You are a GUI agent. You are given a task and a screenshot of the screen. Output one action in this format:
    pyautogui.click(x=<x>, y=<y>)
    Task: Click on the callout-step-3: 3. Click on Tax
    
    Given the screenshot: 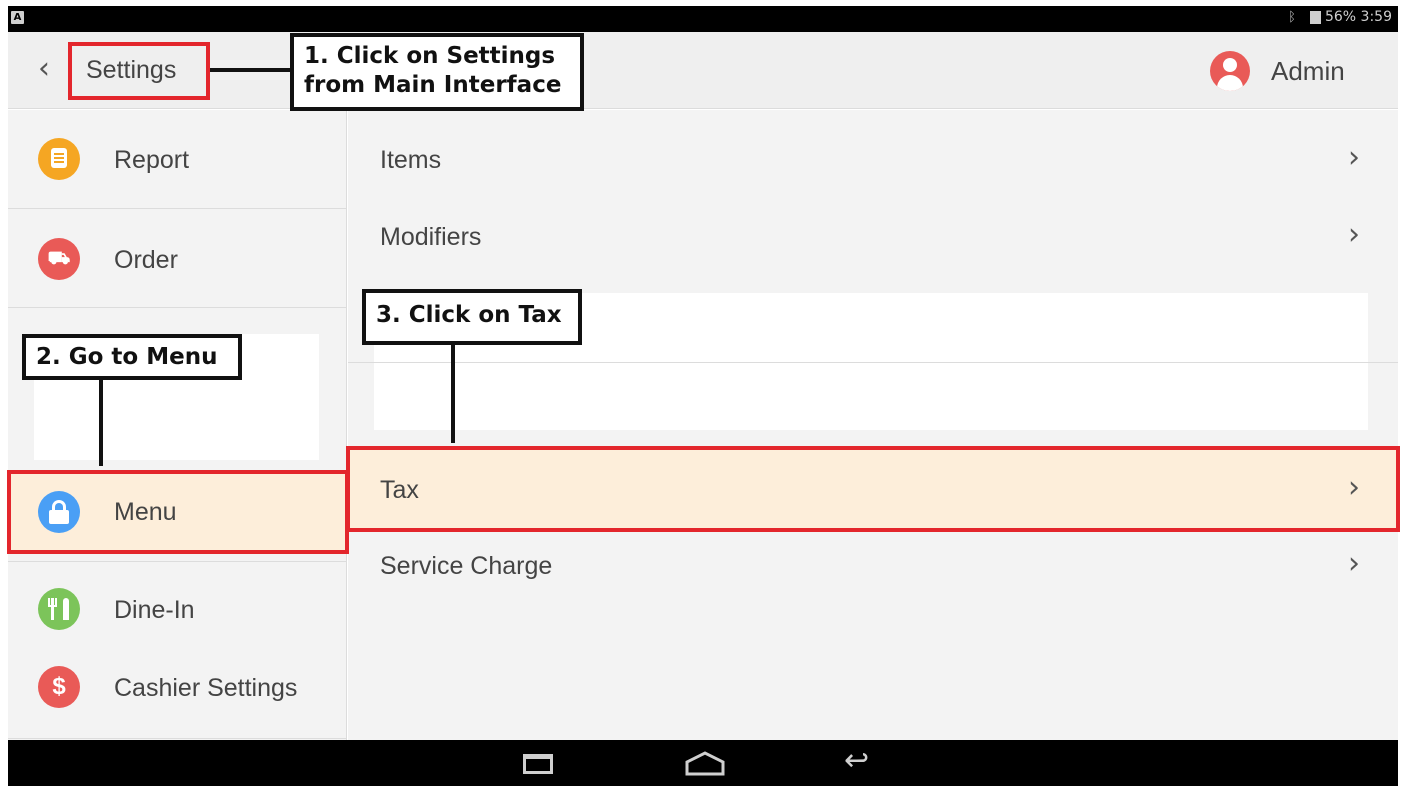 What is the action you would take?
    pyautogui.click(x=472, y=317)
    